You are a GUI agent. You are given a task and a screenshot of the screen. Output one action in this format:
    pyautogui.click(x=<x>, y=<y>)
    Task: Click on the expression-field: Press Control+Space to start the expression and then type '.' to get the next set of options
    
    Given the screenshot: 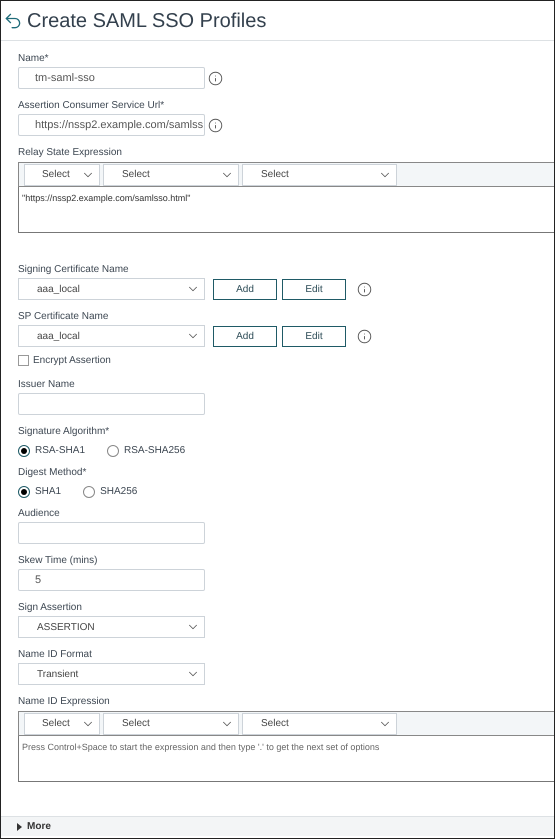 What is the action you would take?
    pyautogui.click(x=286, y=759)
    